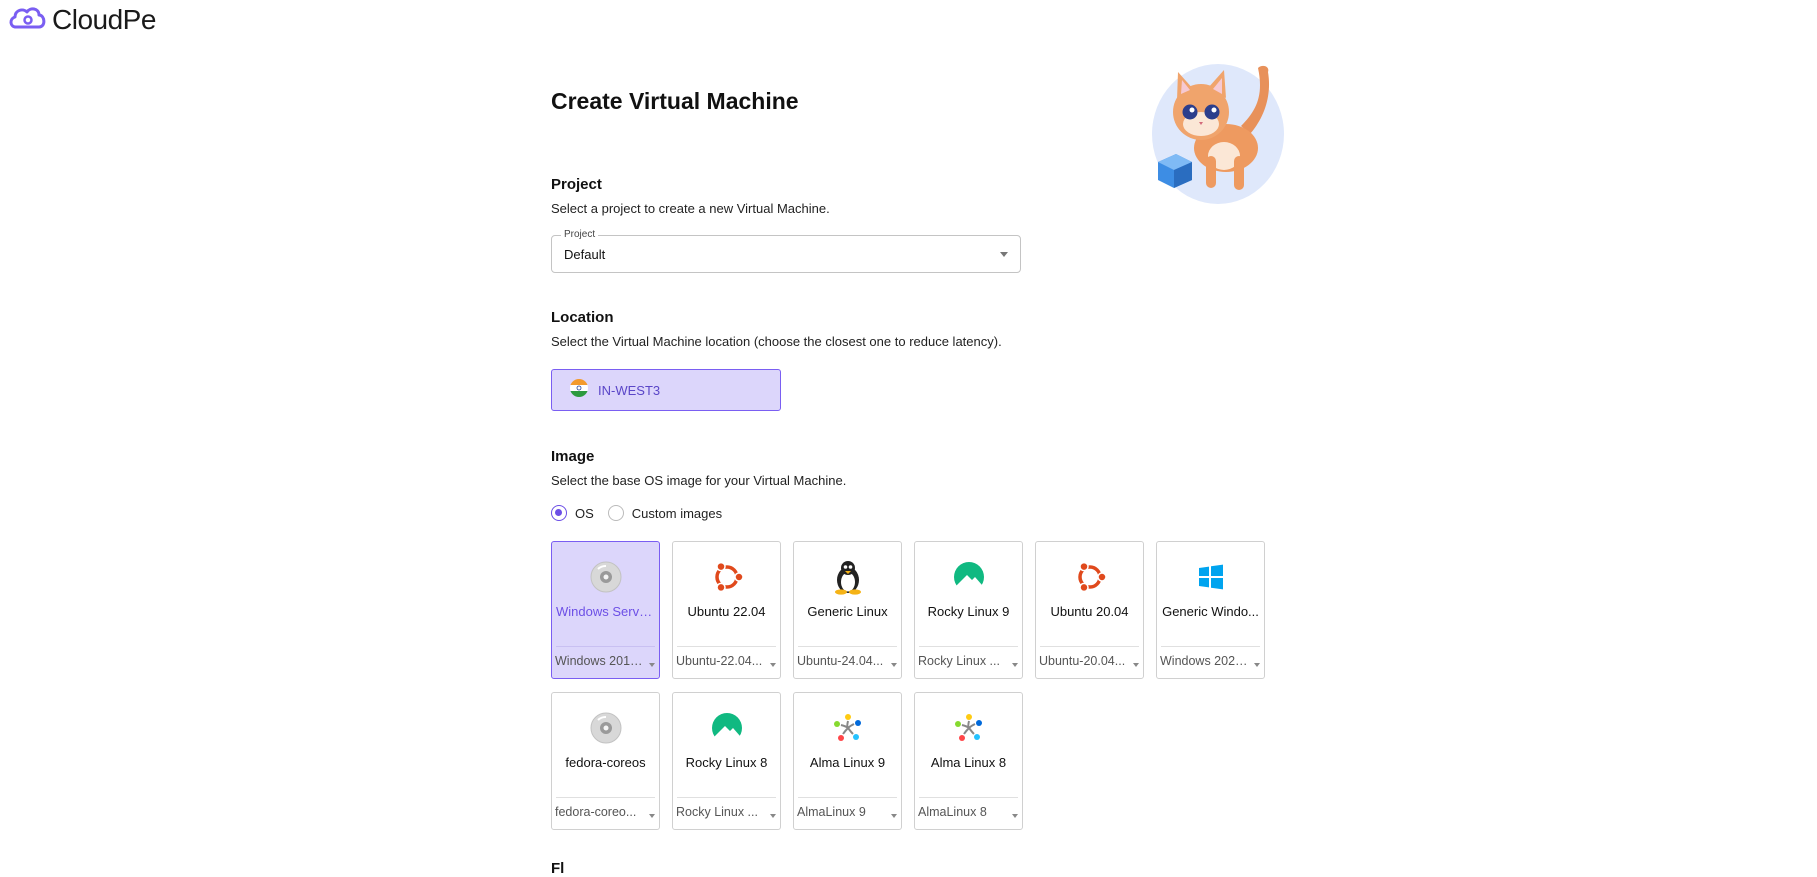  I want to click on cloudpe-logo: CloudPe, so click(82, 19).